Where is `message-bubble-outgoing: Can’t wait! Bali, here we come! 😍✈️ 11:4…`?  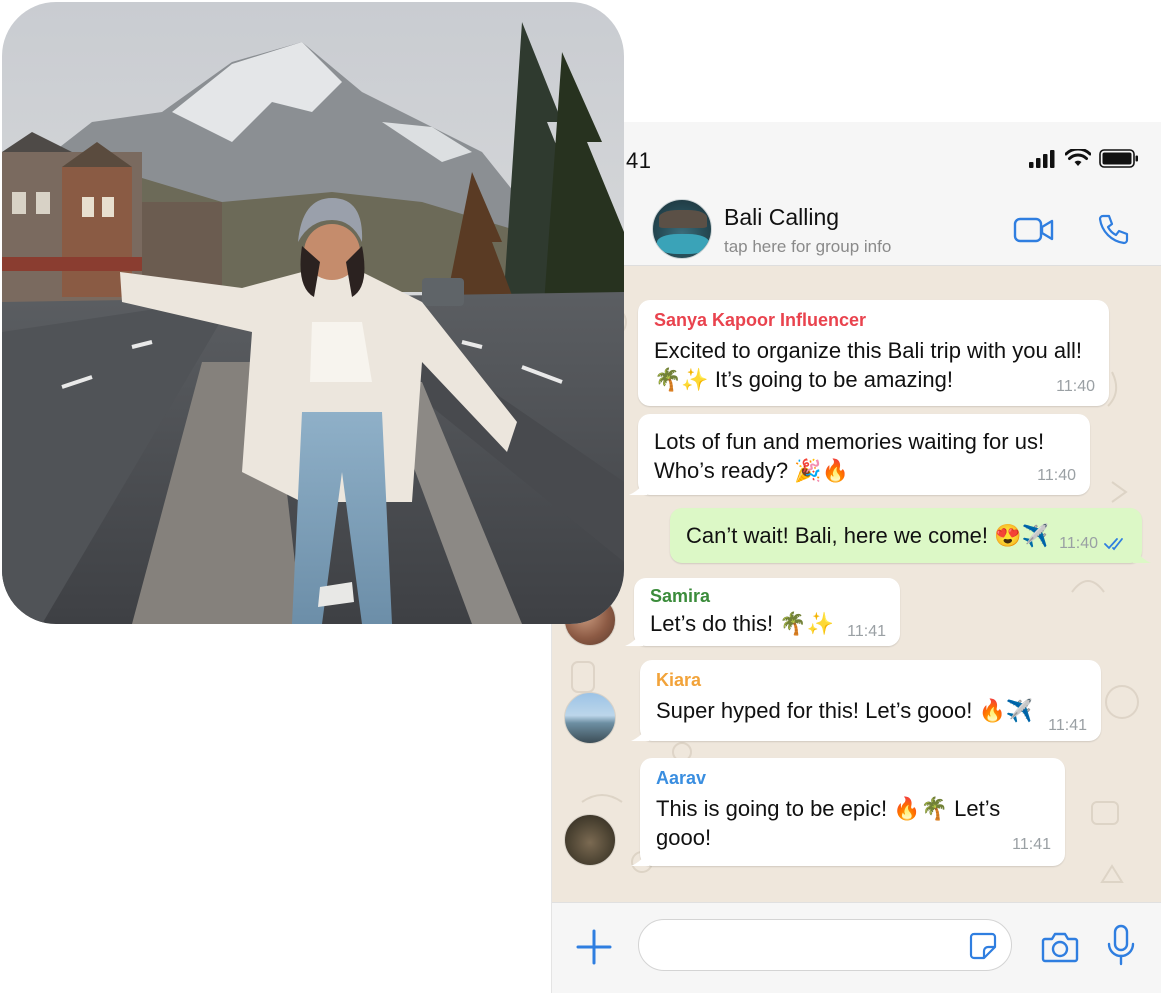
message-bubble-outgoing: Can’t wait! Bali, here we come! 😍✈️ 11:4… is located at coordinates (910, 535).